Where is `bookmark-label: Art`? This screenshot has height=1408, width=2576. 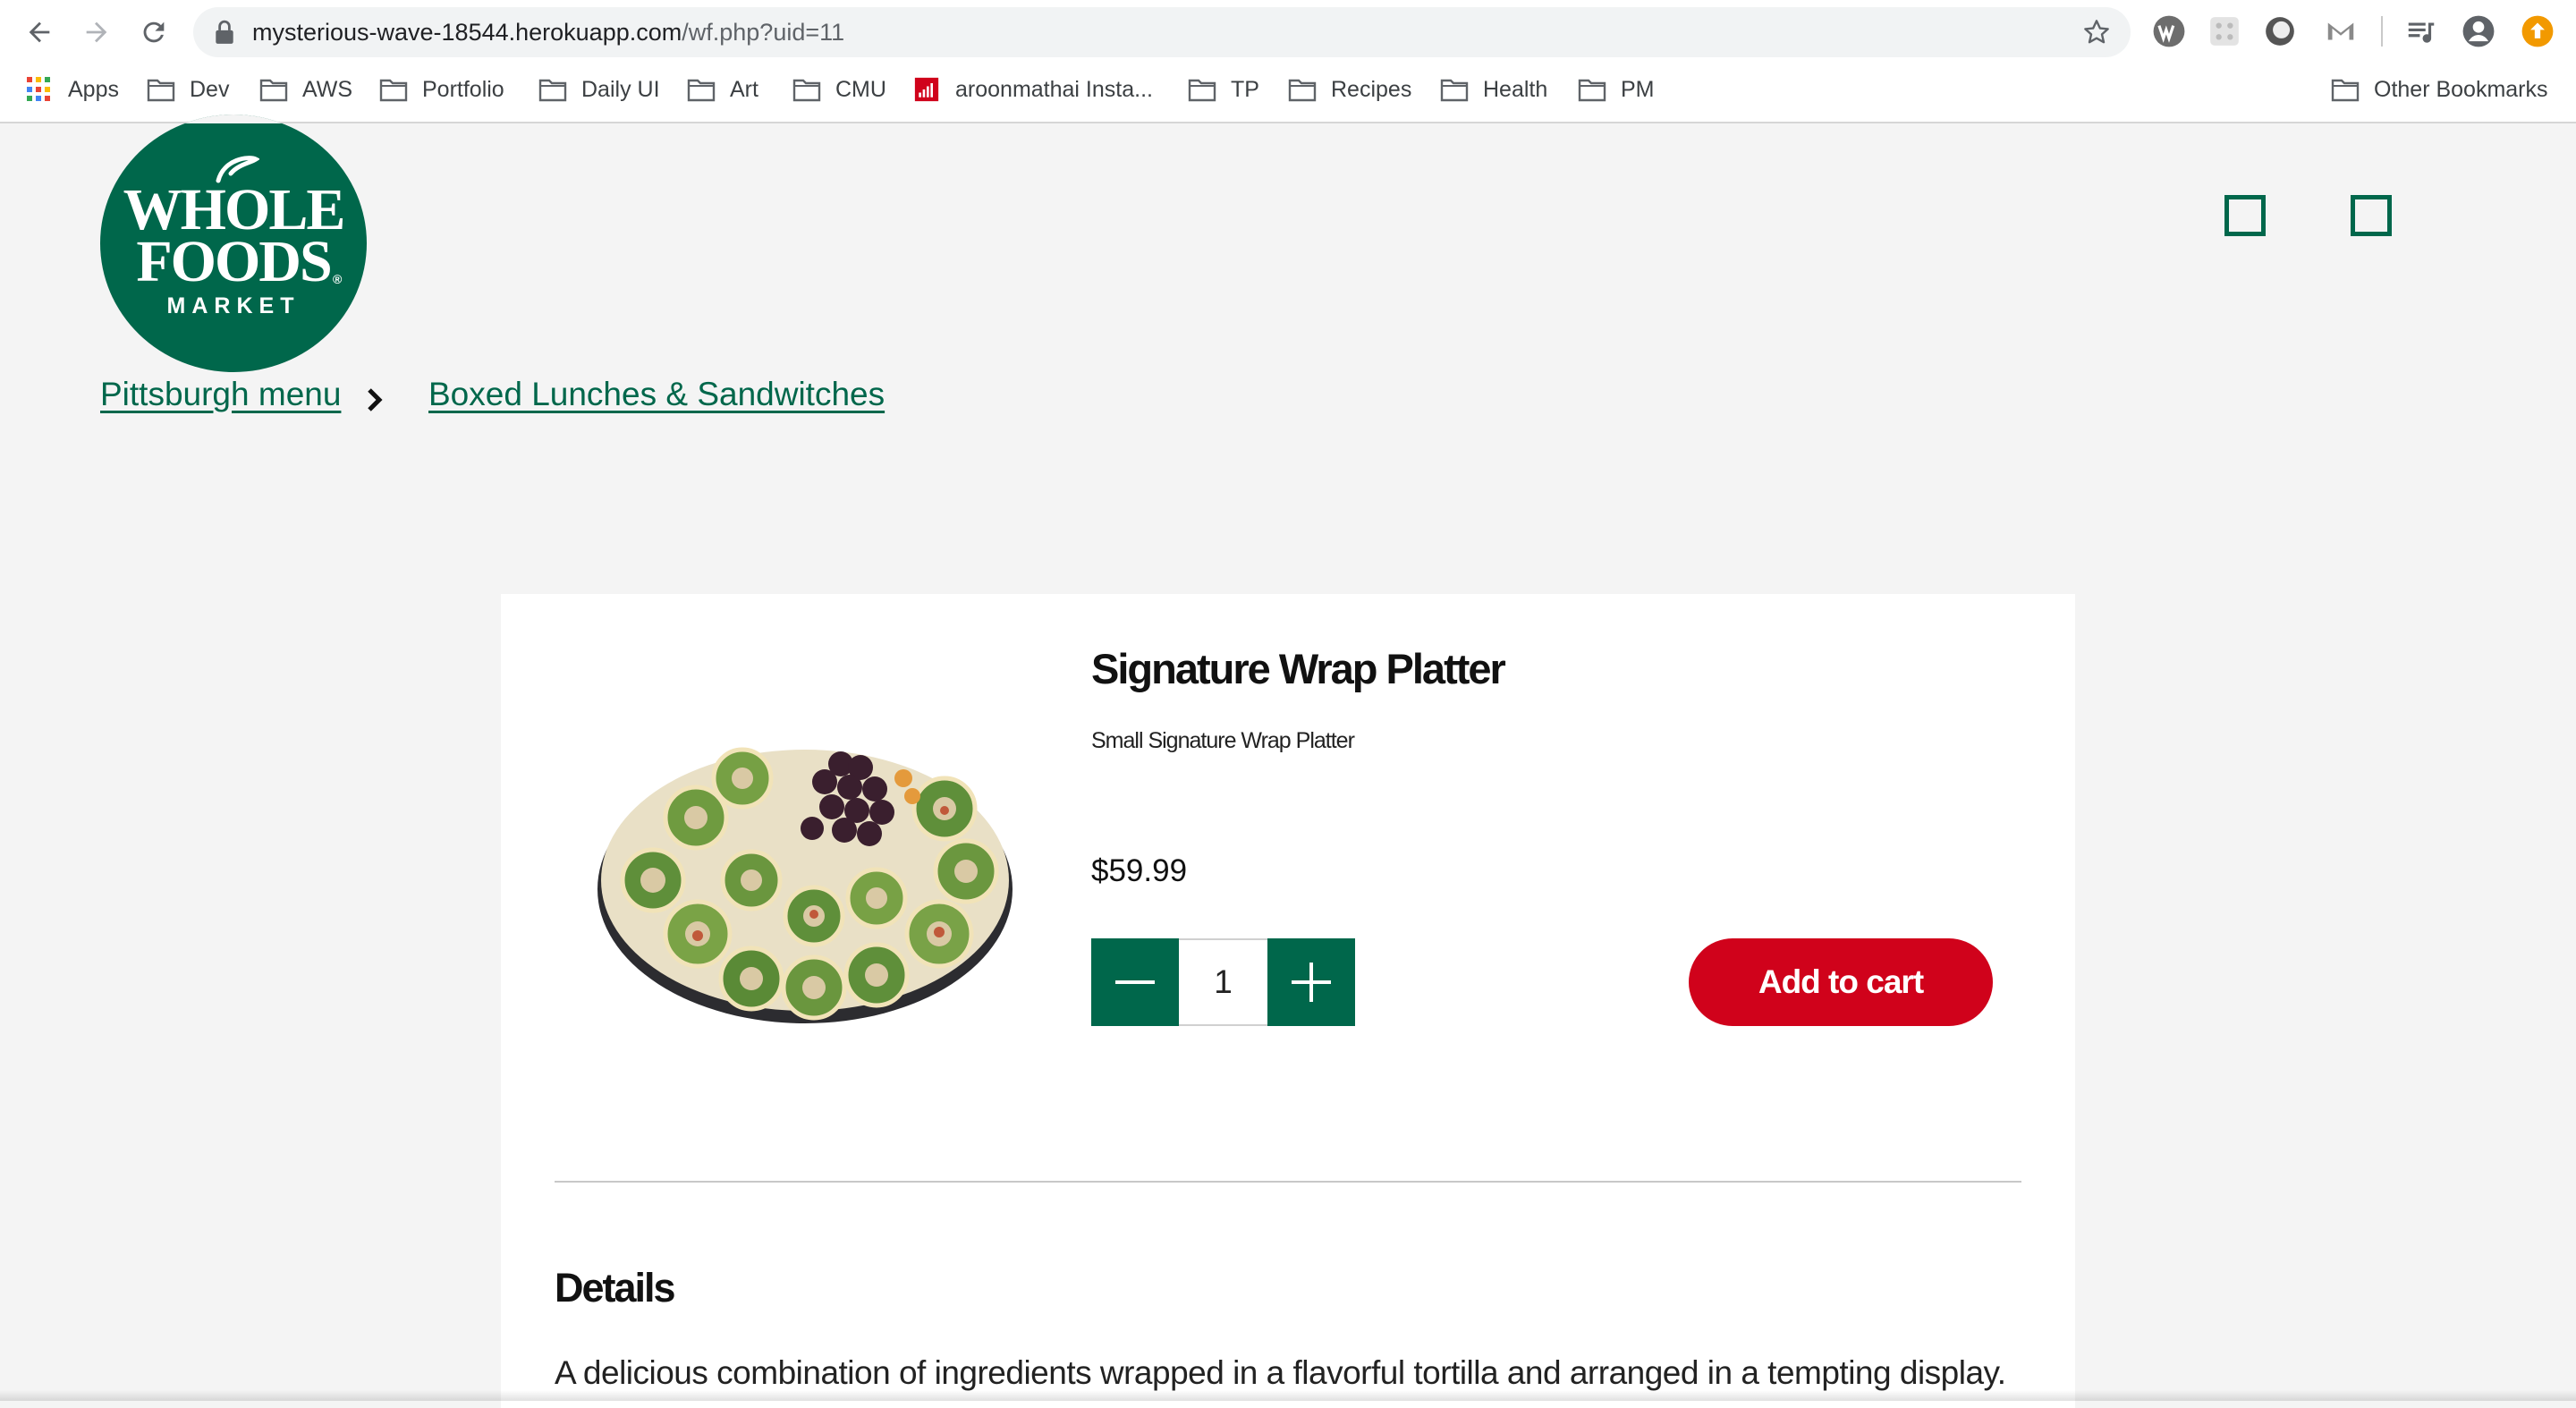
bookmark-label: Art is located at coordinates (744, 89).